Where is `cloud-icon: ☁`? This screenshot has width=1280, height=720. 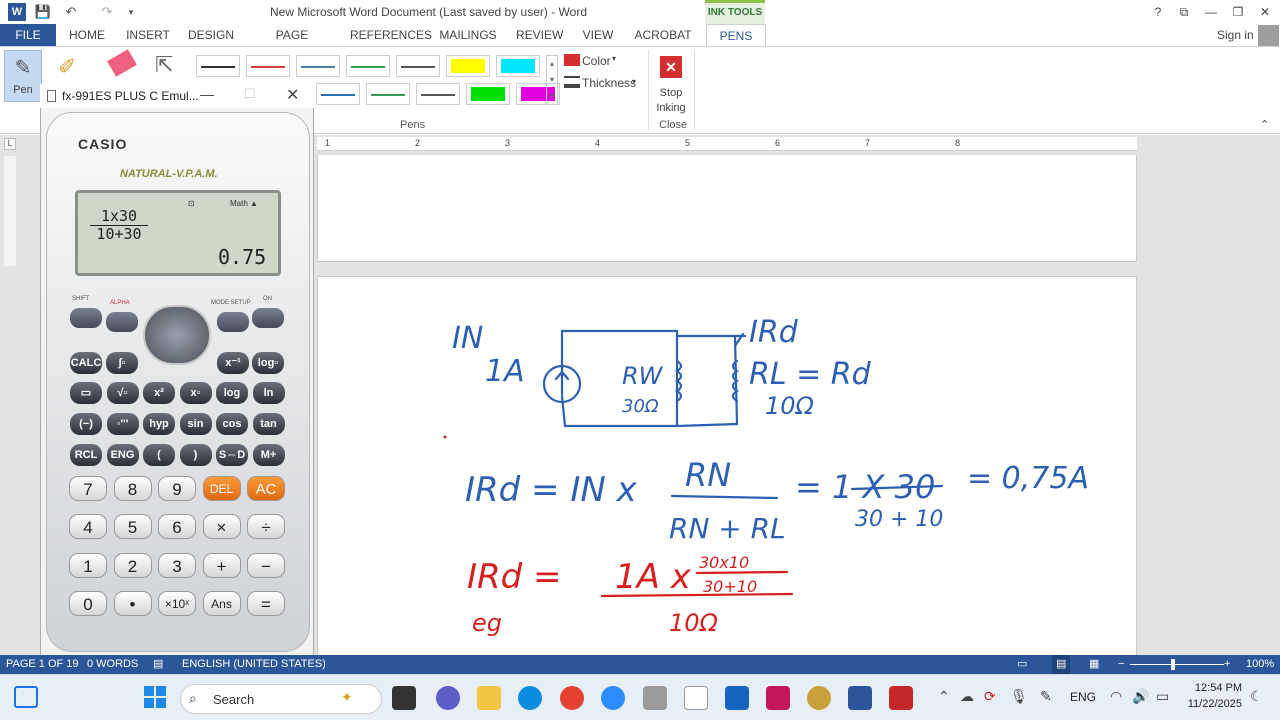 cloud-icon: ☁ is located at coordinates (967, 696).